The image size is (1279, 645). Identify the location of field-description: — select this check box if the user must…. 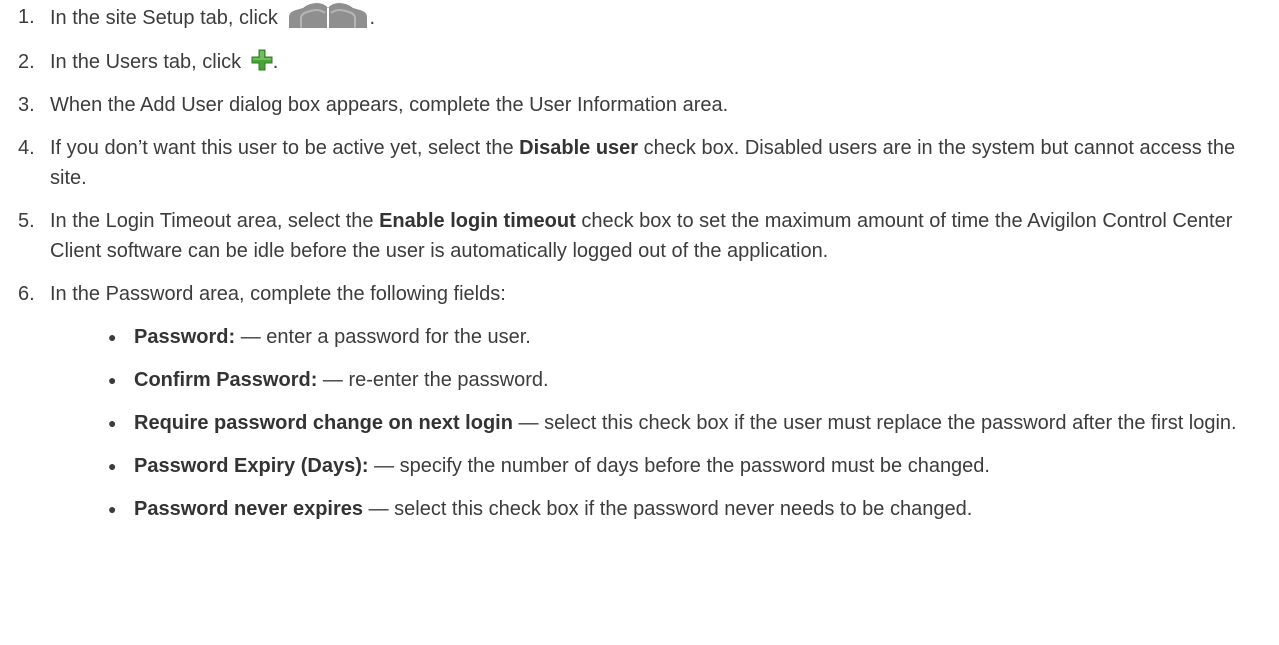
(874, 423).